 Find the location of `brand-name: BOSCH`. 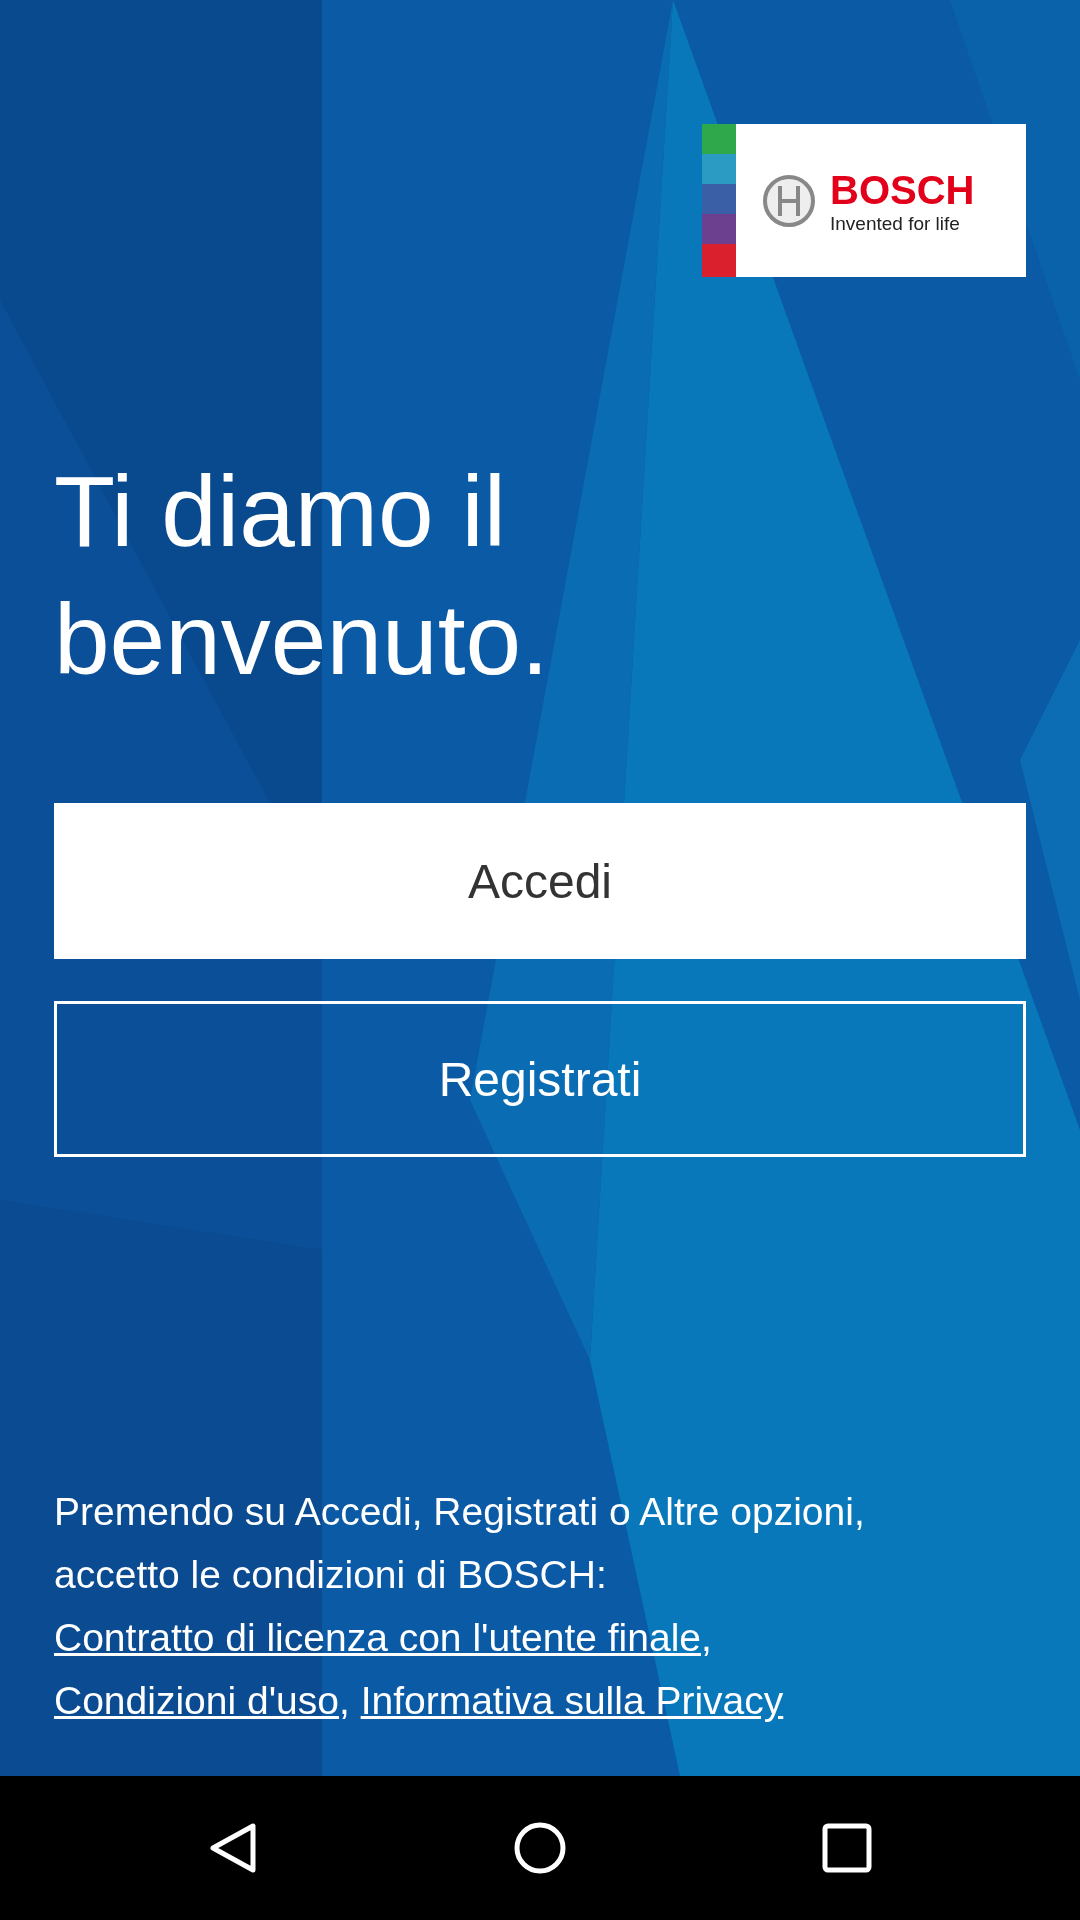

brand-name: BOSCH is located at coordinates (902, 189).